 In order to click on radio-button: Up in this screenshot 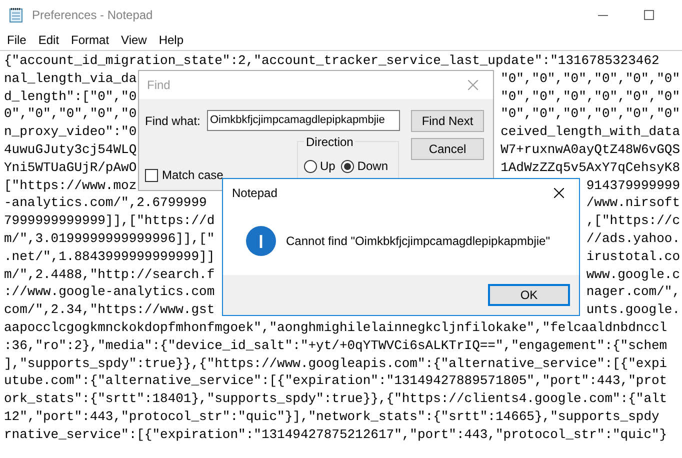, I will do `click(320, 166)`.